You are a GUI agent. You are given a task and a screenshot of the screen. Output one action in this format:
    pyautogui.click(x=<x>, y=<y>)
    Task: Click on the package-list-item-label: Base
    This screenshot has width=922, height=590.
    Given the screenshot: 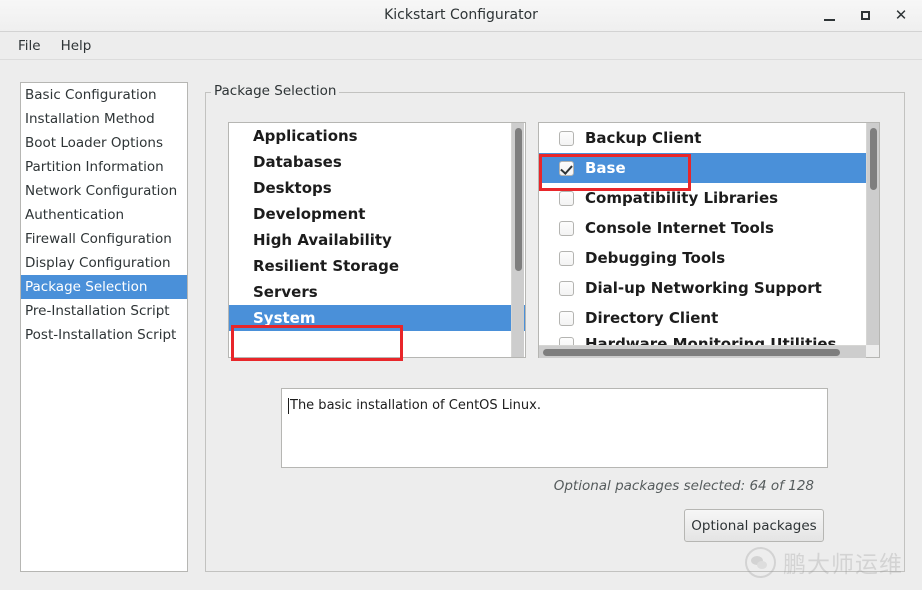 What is the action you would take?
    pyautogui.click(x=605, y=168)
    